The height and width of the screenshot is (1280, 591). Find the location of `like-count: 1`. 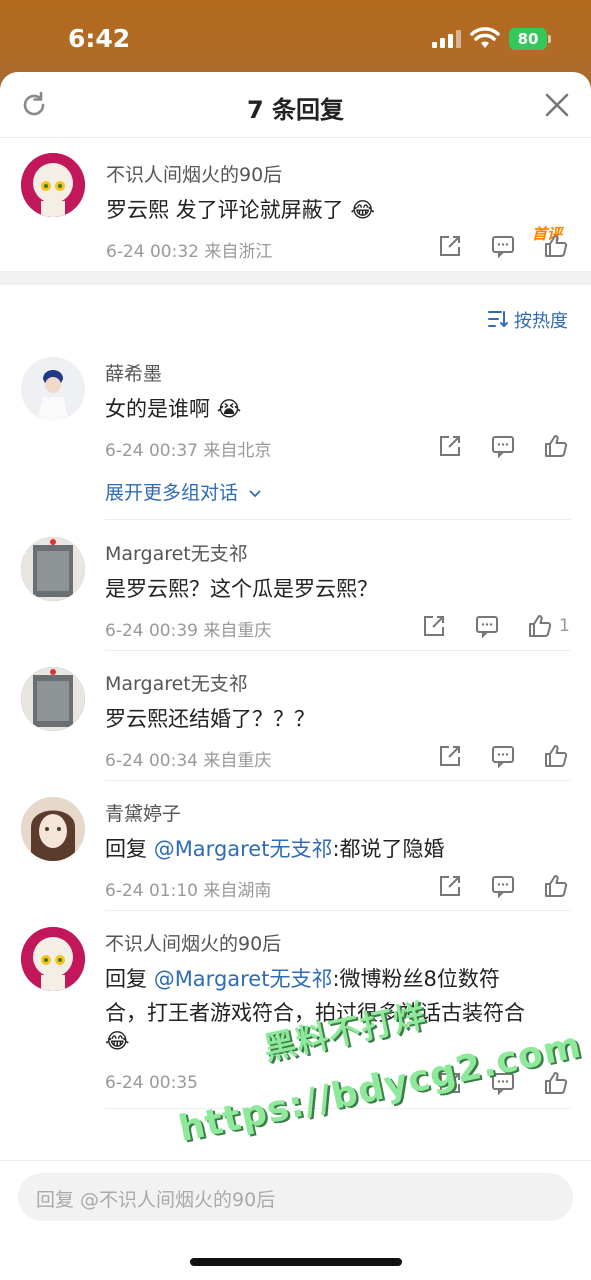

like-count: 1 is located at coordinates (564, 626).